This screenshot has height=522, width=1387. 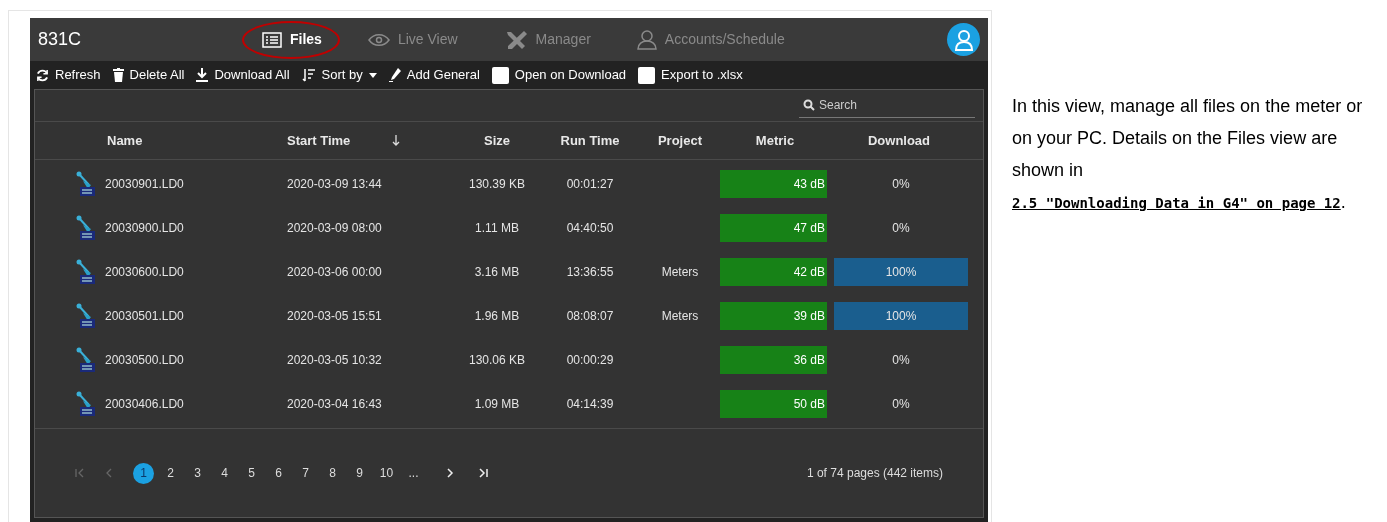 I want to click on caret-icon, so click(x=372, y=75).